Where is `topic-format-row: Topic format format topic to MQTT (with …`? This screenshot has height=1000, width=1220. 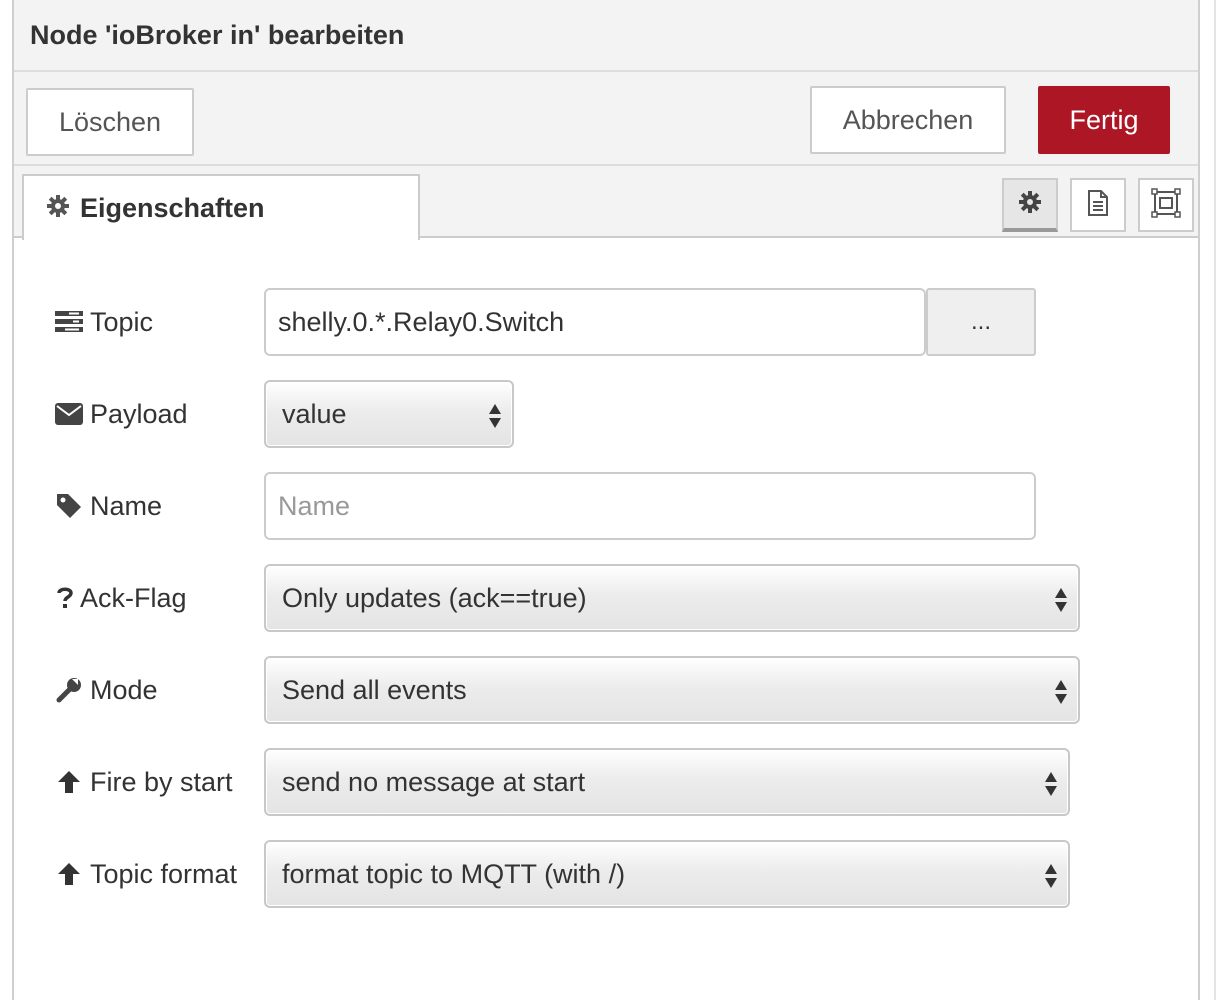
topic-format-row: Topic format format topic to MQTT (with … is located at coordinates (606, 874).